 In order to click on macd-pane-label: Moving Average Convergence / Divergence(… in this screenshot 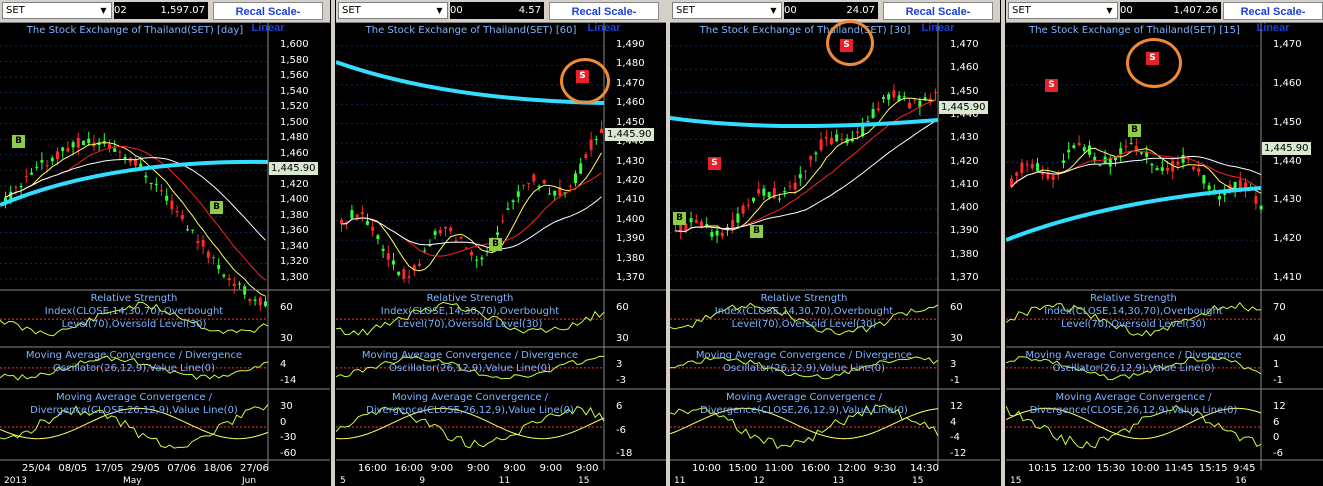, I will do `click(134, 404)`.